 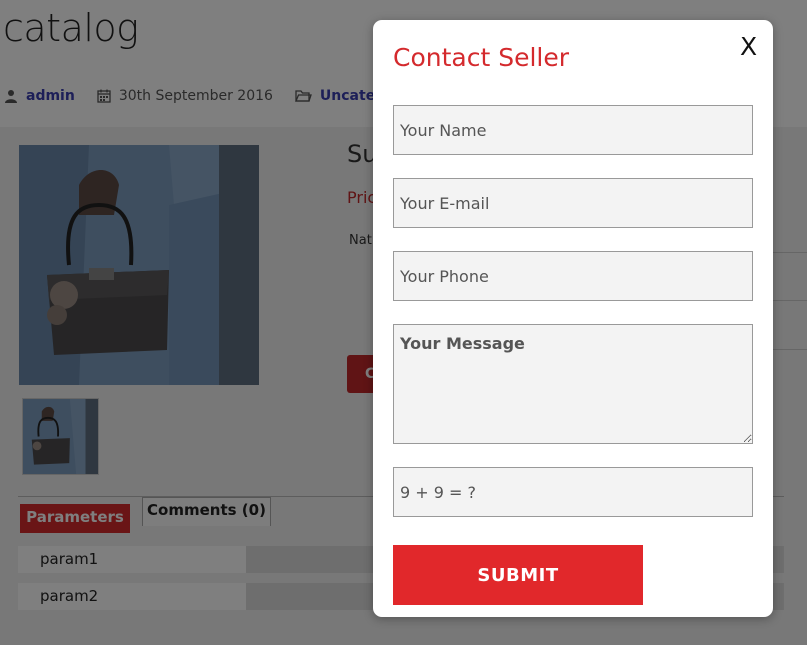 What do you see at coordinates (748, 46) in the screenshot?
I see `close-icon: X` at bounding box center [748, 46].